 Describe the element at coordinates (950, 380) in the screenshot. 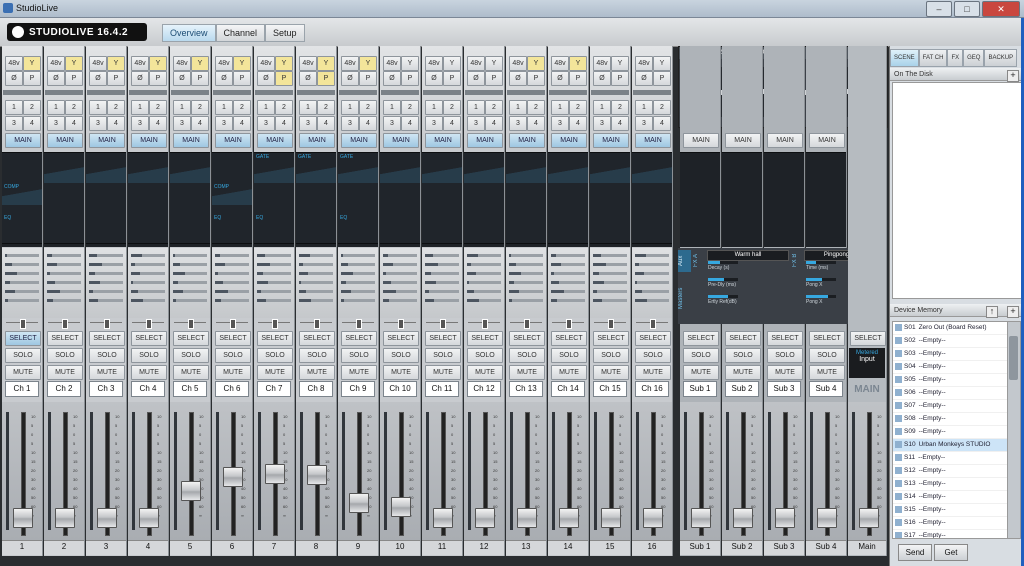

I see `scene-item: S05 --Empty--` at that location.